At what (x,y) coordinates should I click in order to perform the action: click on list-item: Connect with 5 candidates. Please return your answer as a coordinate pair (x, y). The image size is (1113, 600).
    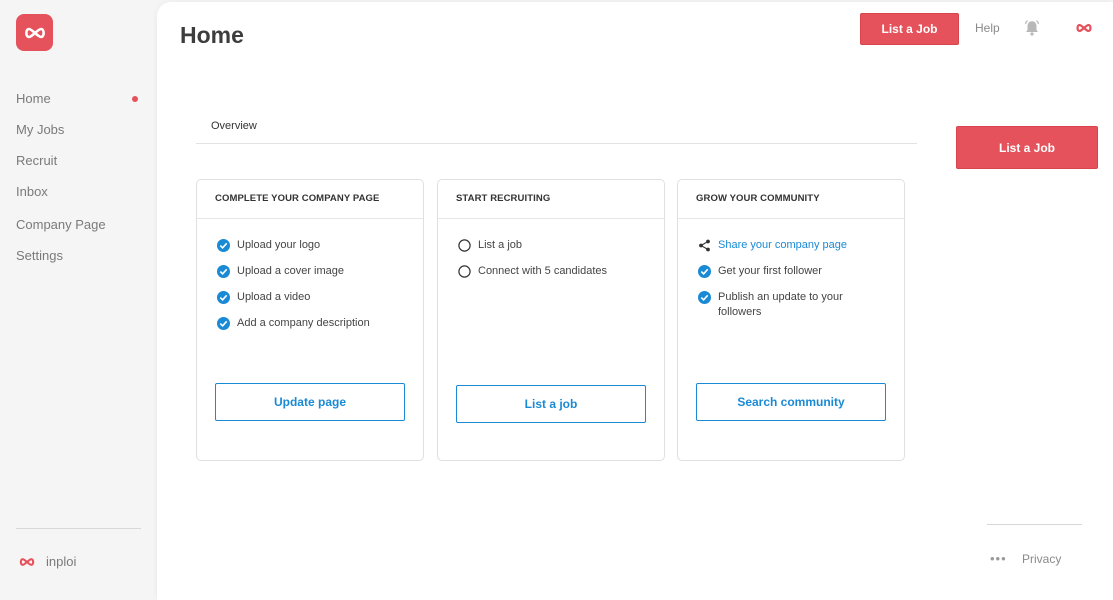
    Looking at the image, I should click on (560, 271).